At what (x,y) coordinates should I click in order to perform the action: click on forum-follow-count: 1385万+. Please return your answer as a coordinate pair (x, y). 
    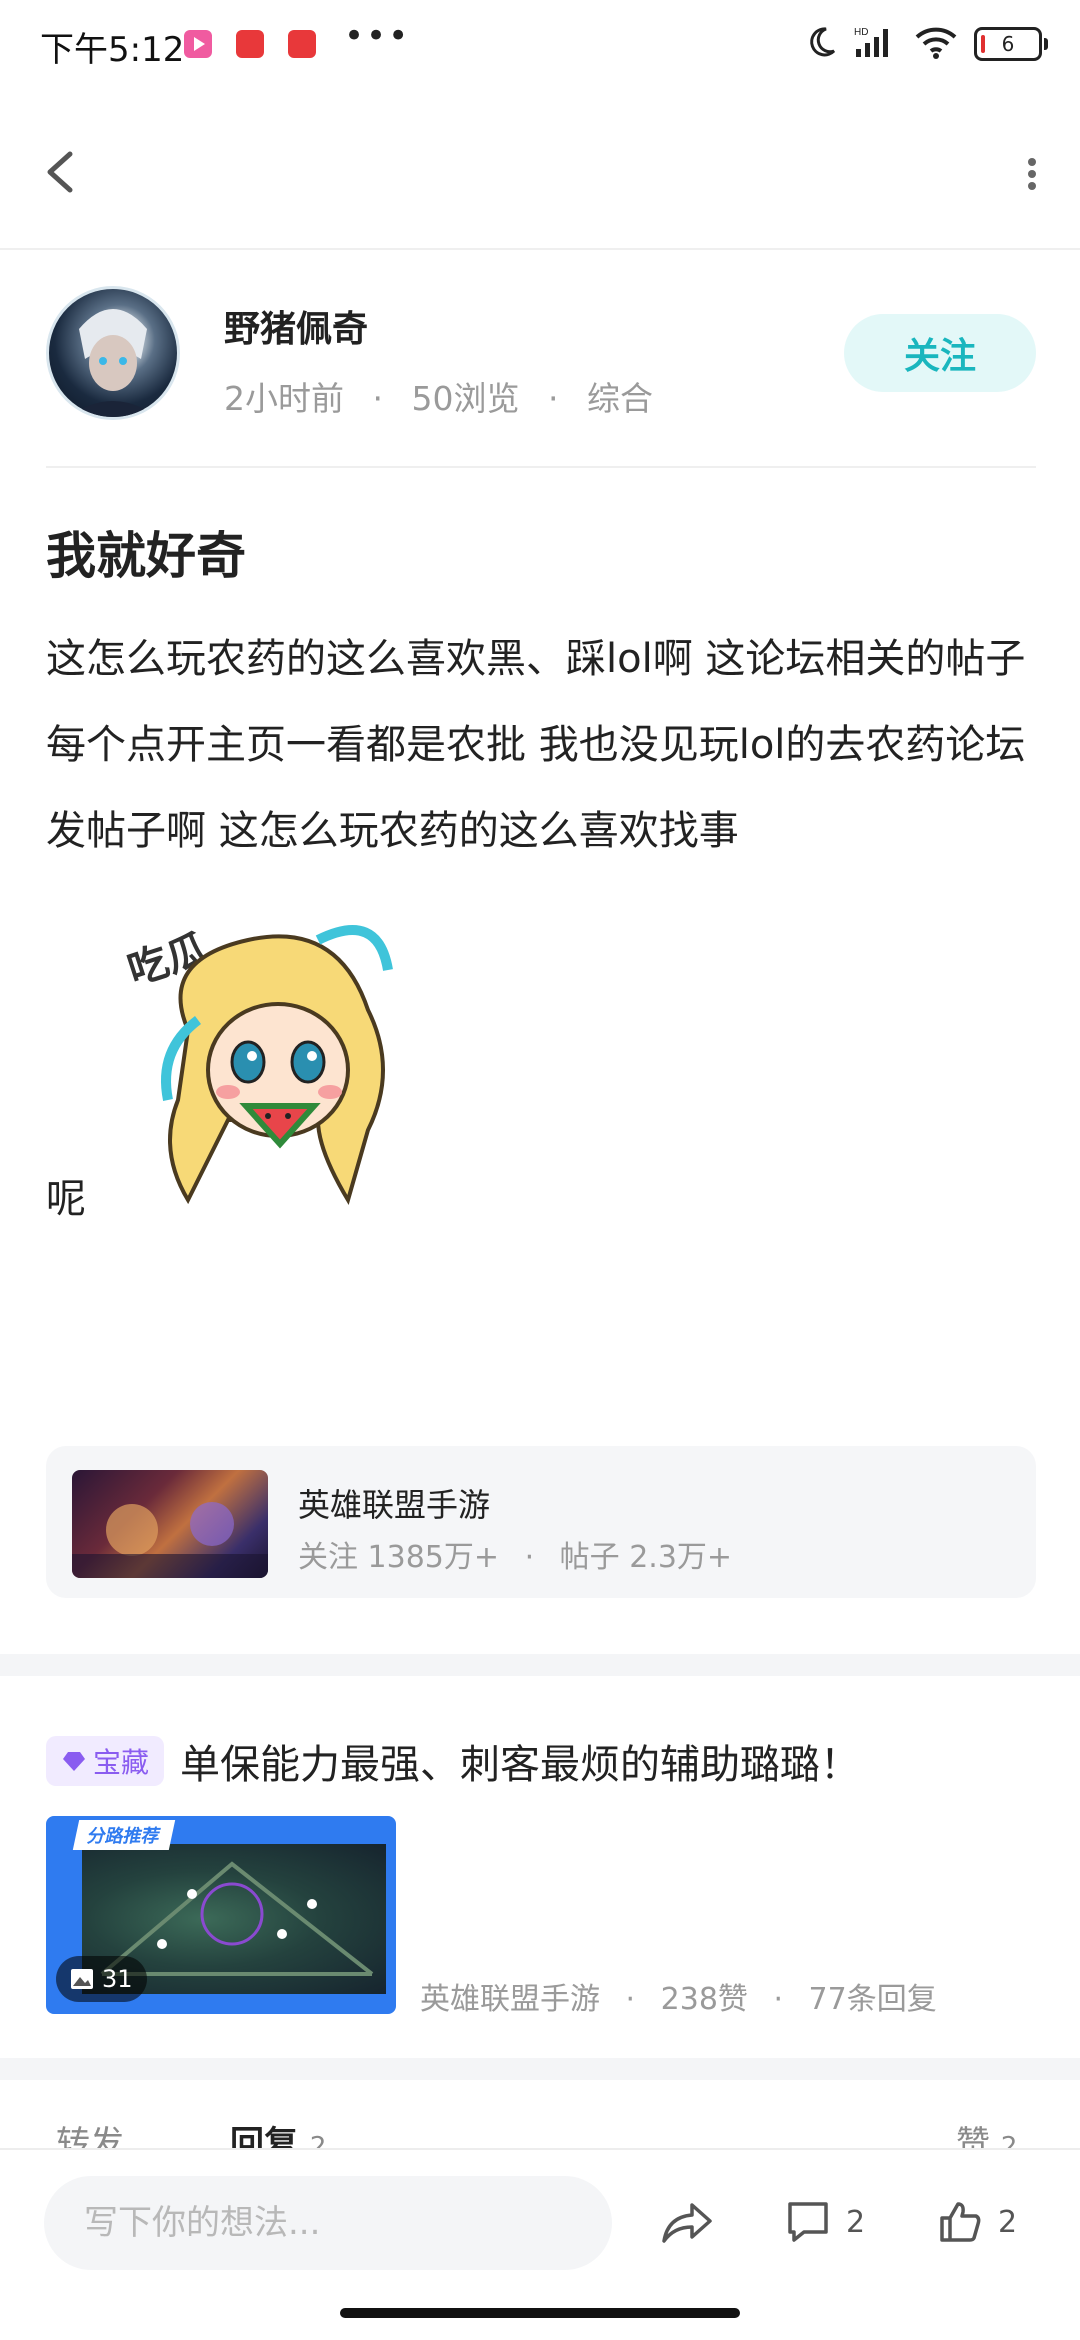
    Looking at the image, I should click on (433, 1557).